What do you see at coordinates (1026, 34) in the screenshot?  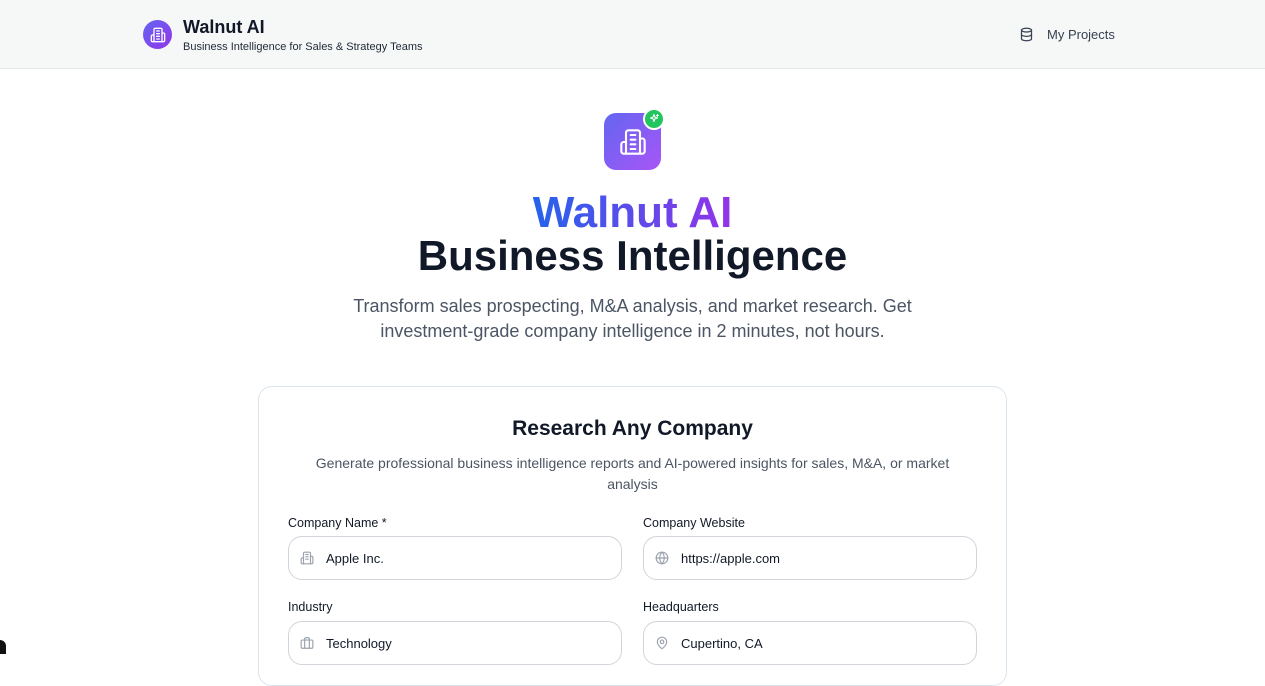 I see `database-icon` at bounding box center [1026, 34].